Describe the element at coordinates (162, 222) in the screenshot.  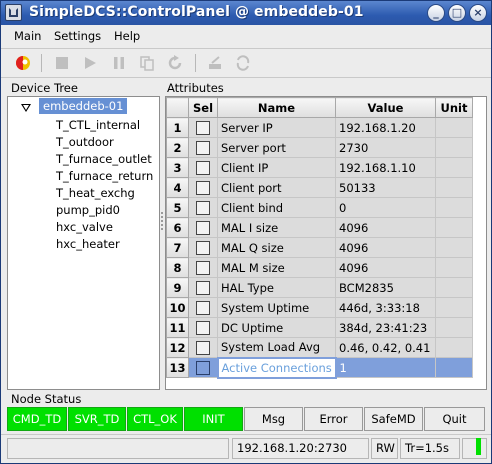
I see `panel-splitter` at that location.